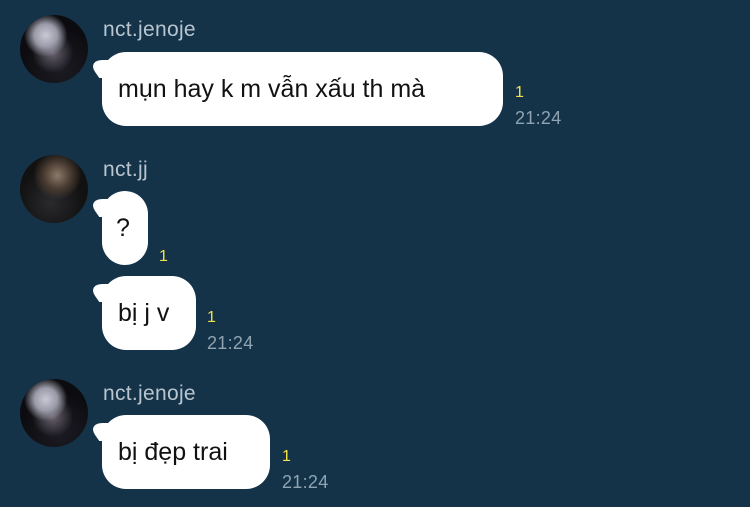 The image size is (750, 507). I want to click on sender-avatar-nct-jj, so click(54, 189).